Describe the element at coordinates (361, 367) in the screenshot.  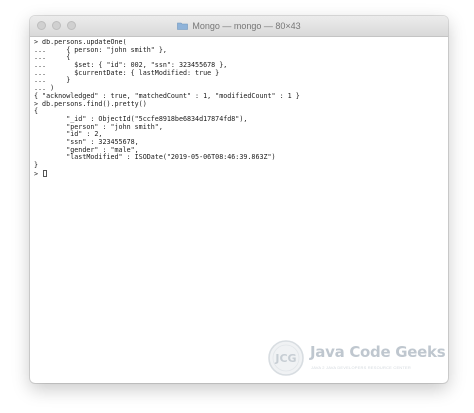
I see `watermark-tagline: JAVA 2 JAVA DEVELOPERS RESOURCE CENTER` at that location.